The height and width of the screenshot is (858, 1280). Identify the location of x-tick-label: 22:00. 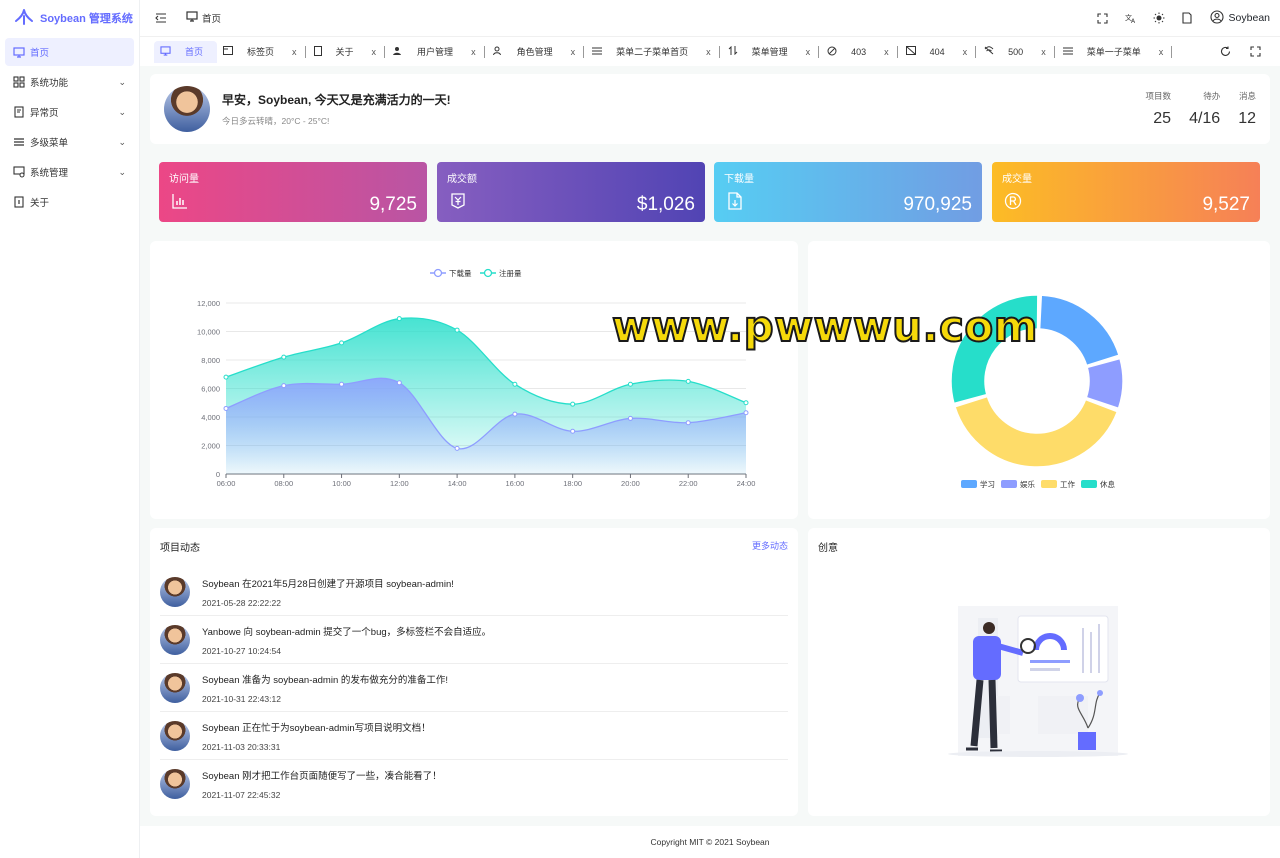
(688, 483).